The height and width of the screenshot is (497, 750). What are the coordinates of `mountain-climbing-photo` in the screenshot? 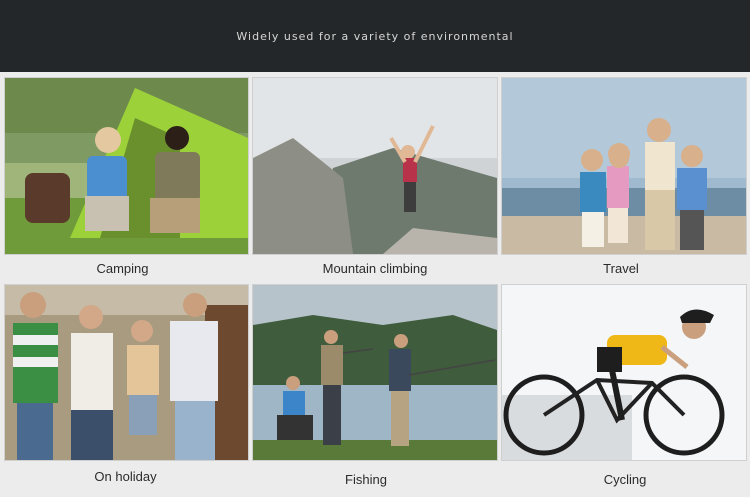 It's located at (375, 166).